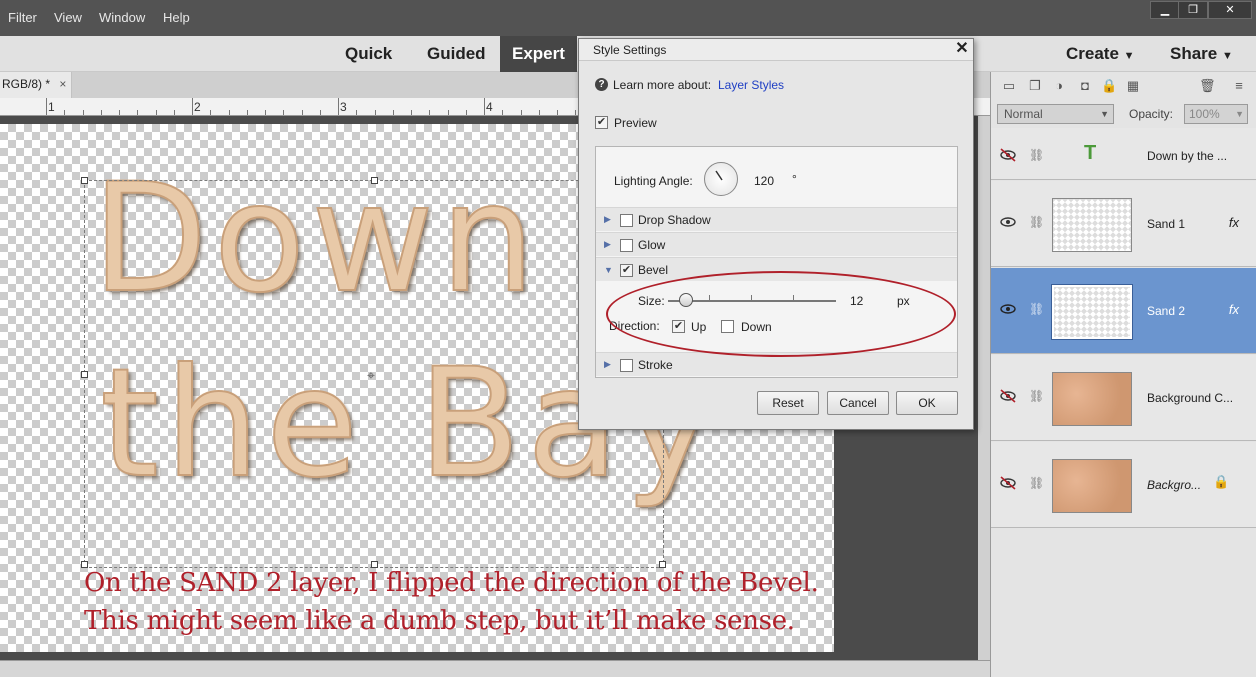  Describe the element at coordinates (176, 17) in the screenshot. I see `menu-help: Help` at that location.